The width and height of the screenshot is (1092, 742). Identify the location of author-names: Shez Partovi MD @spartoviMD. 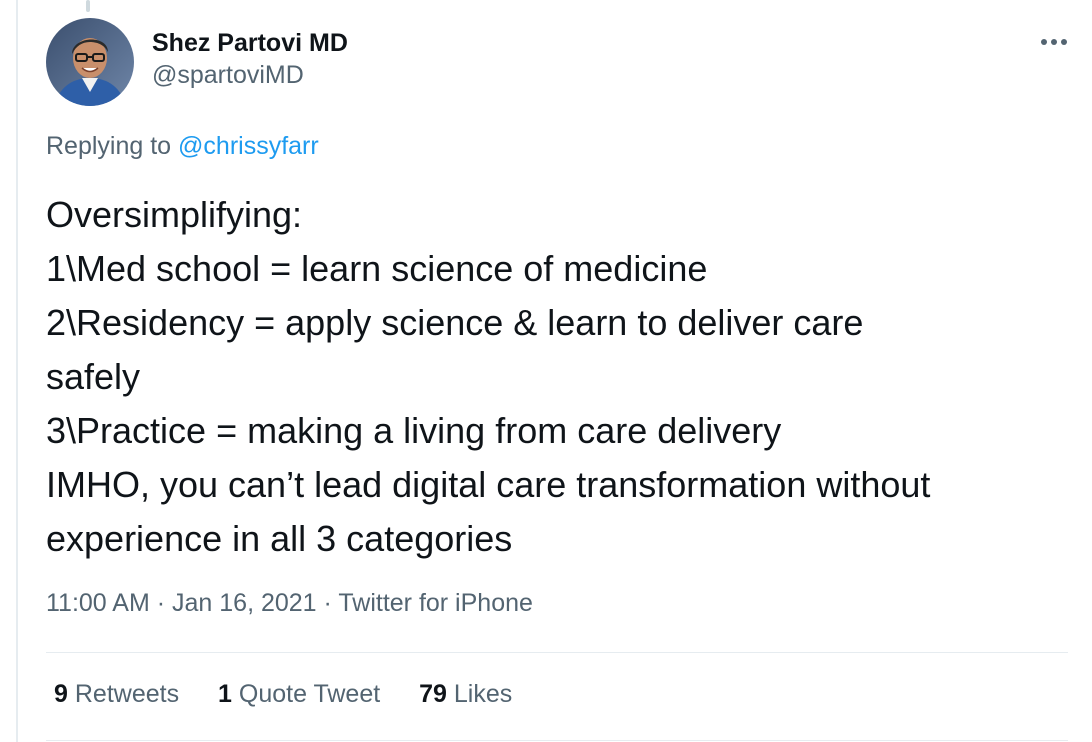
(250, 60).